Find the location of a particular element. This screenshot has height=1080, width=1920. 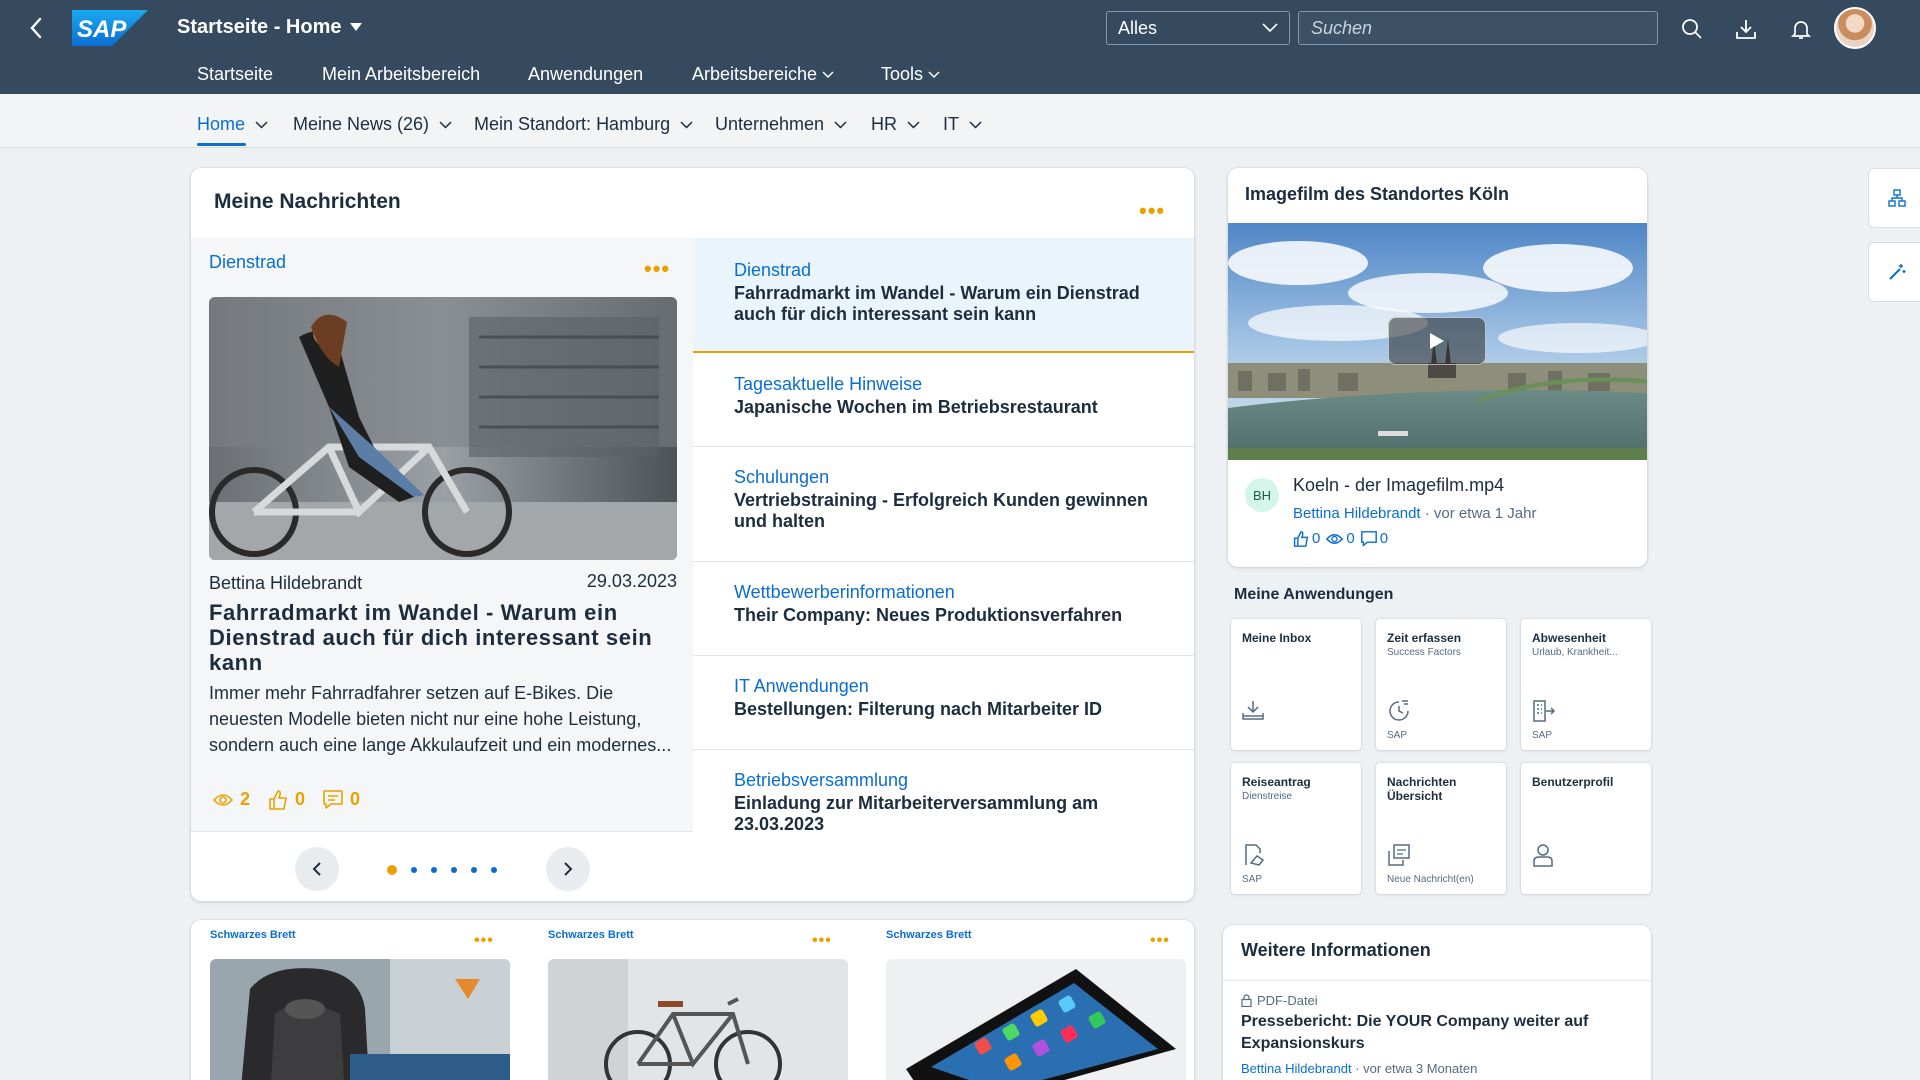

app-tile-abwesenheit: Abwesenheit Urlaub, Krankheit... SAP is located at coordinates (1586, 684).